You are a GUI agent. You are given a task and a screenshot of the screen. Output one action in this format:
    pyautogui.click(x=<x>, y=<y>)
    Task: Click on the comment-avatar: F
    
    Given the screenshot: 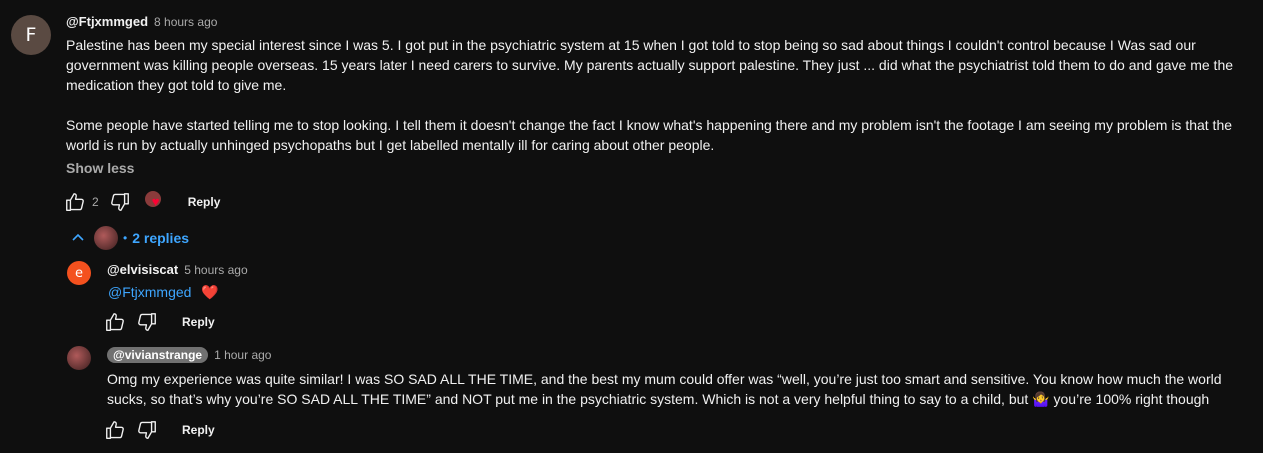 What is the action you would take?
    pyautogui.click(x=31, y=35)
    